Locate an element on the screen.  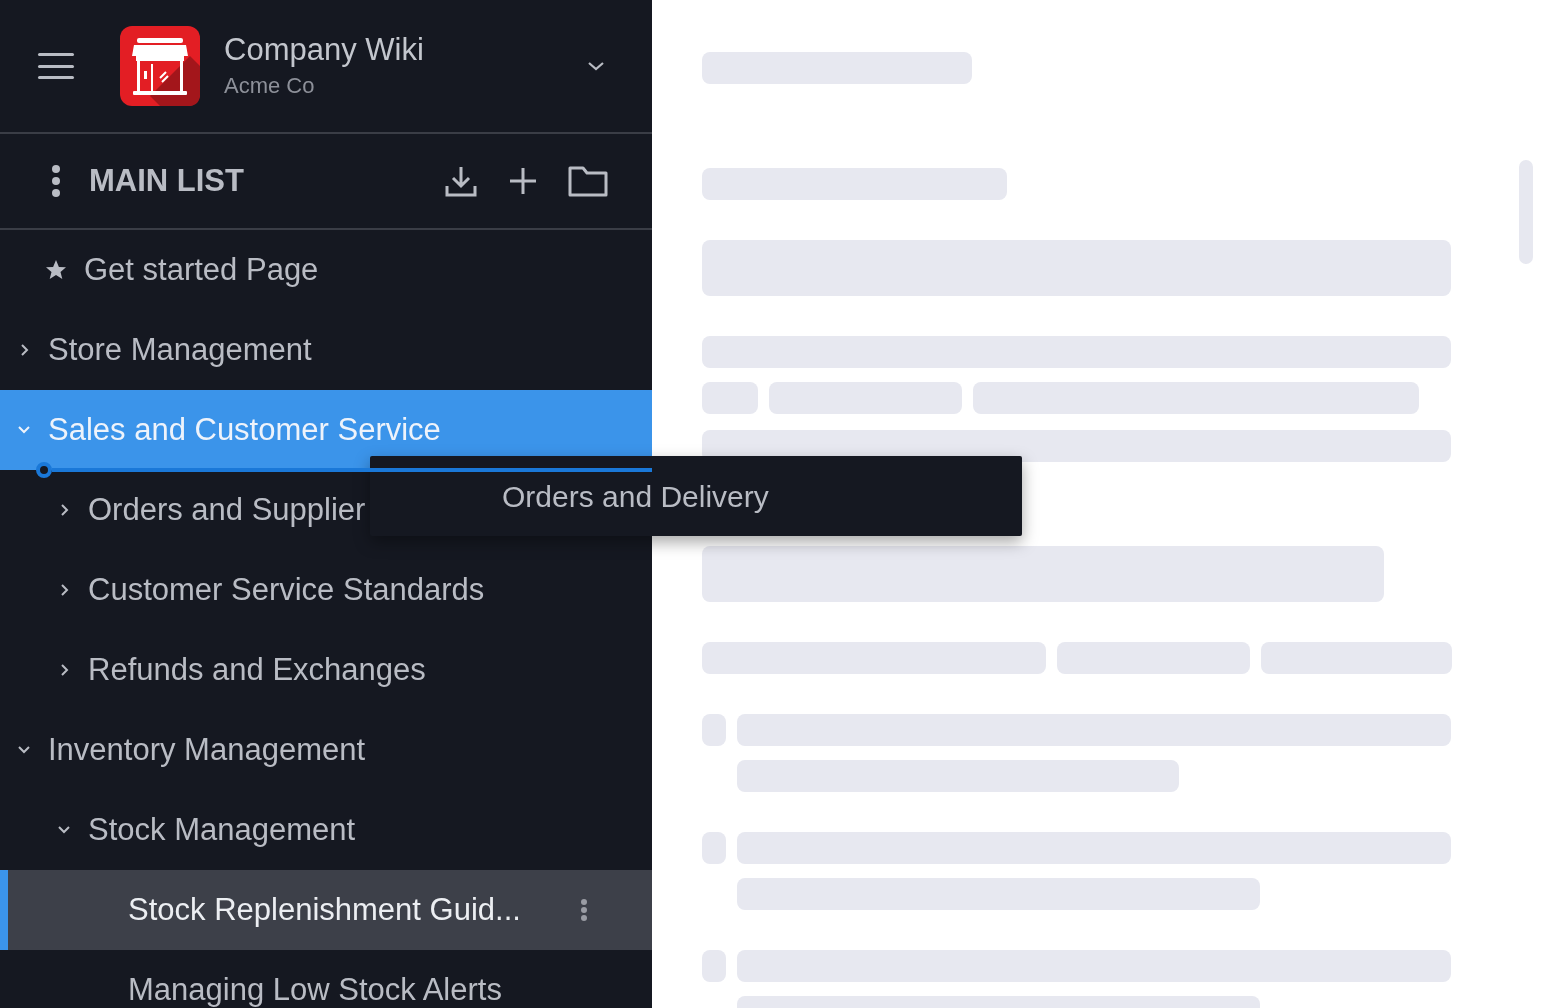
tree-item: Customer Service Standards is located at coordinates (326, 590).